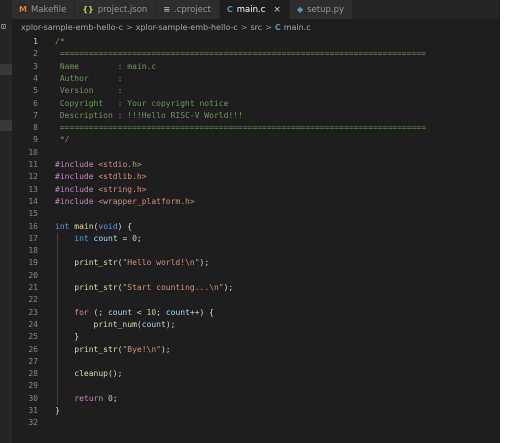 This screenshot has height=443, width=505. Describe the element at coordinates (33, 374) in the screenshot. I see `line-number: 28` at that location.